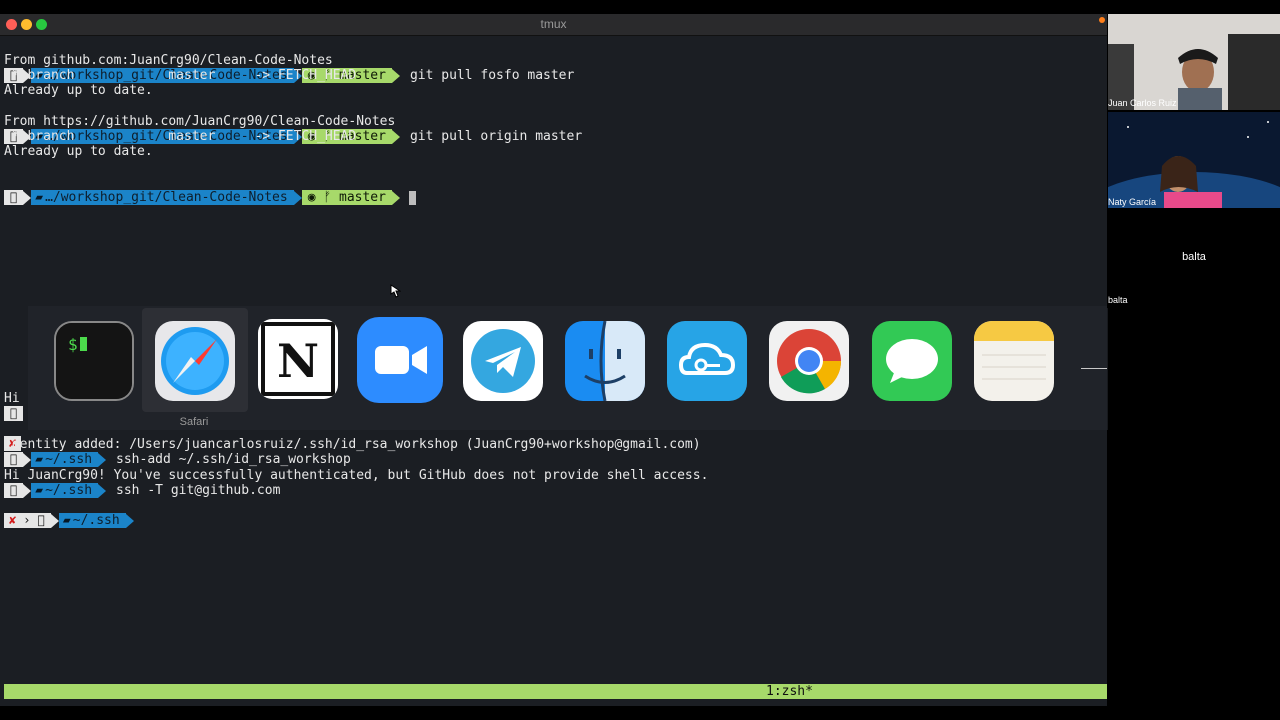  What do you see at coordinates (92, 520) in the screenshot?
I see `prompt-dir: ▰ ~/.ssh` at bounding box center [92, 520].